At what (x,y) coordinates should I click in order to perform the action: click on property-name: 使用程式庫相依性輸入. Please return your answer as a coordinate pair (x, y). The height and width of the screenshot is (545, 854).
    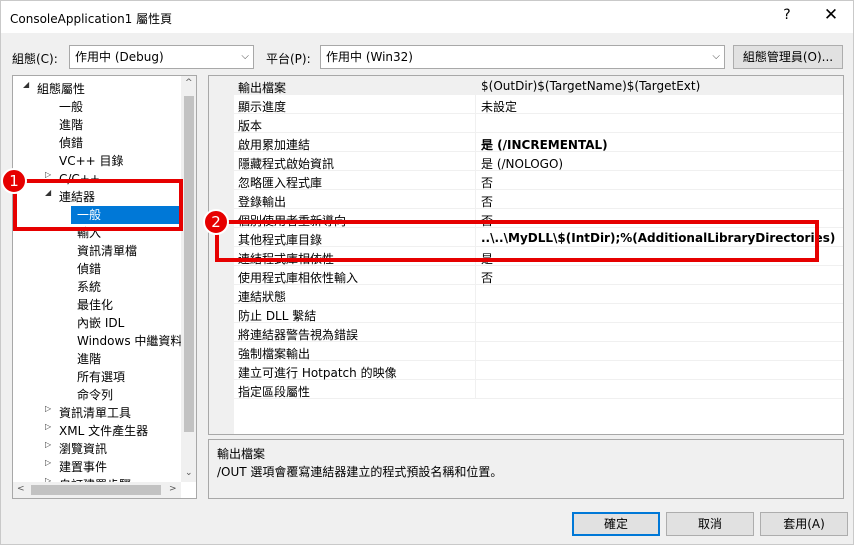
    Looking at the image, I should click on (298, 278).